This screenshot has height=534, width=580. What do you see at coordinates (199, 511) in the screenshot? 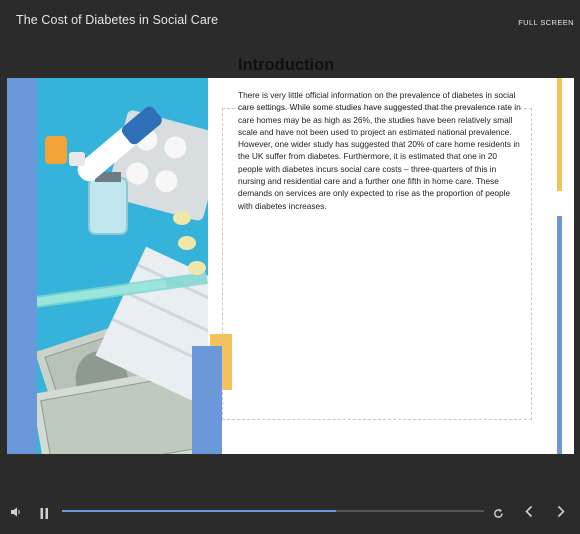
I see `progress-fill` at bounding box center [199, 511].